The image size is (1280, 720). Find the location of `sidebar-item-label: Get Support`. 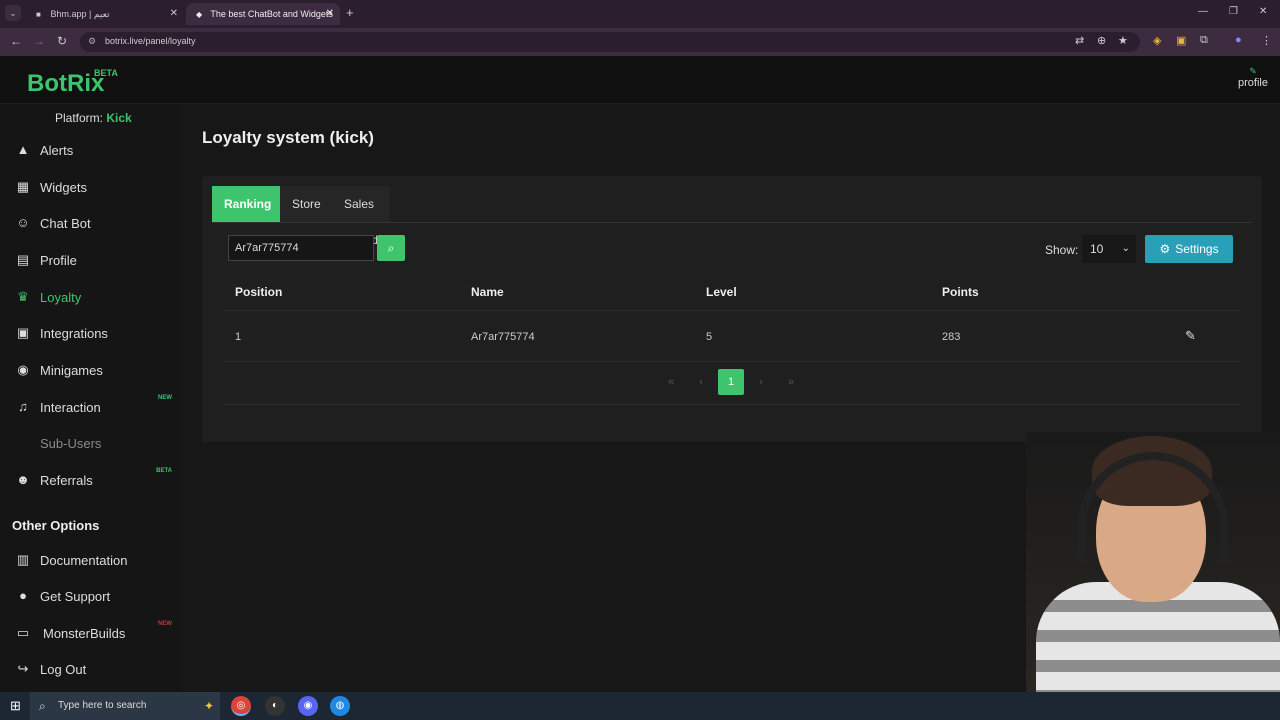

sidebar-item-label: Get Support is located at coordinates (75, 596).